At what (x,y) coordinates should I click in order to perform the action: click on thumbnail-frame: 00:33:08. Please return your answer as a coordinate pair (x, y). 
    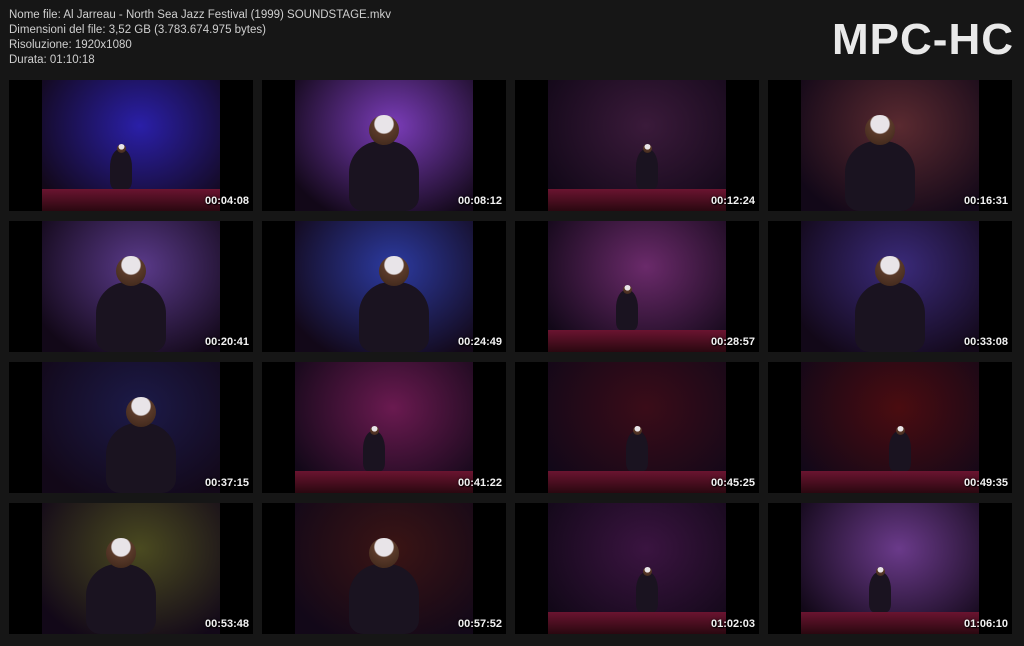
    Looking at the image, I should click on (890, 286).